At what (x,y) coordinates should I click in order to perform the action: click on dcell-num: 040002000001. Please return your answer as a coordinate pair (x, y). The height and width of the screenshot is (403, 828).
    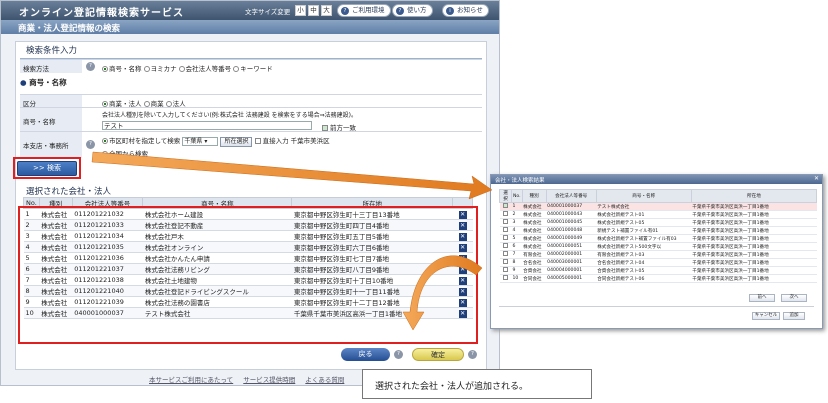
    Looking at the image, I should click on (571, 254).